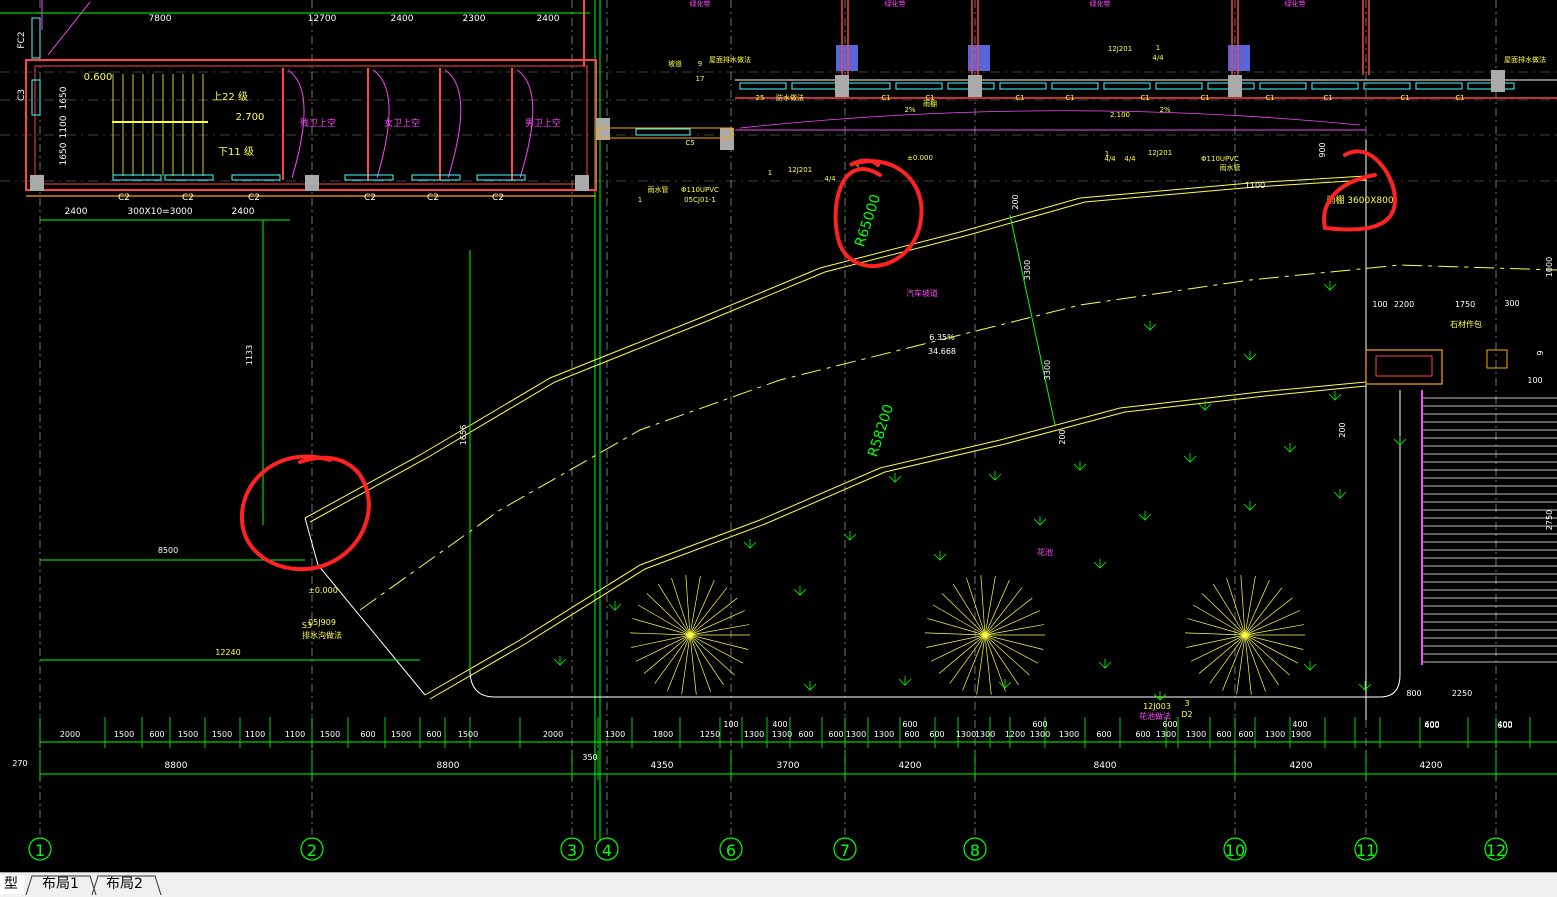 Image resolution: width=1557 pixels, height=897 pixels. Describe the element at coordinates (69, 28) in the screenshot. I see `magenta-diag` at that location.